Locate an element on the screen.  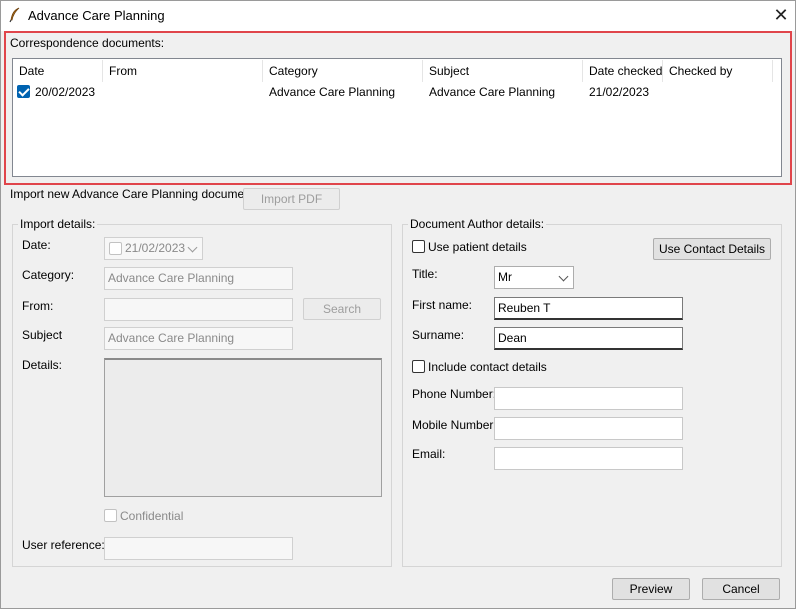
include-contact-details-checkbox is located at coordinates (418, 366).